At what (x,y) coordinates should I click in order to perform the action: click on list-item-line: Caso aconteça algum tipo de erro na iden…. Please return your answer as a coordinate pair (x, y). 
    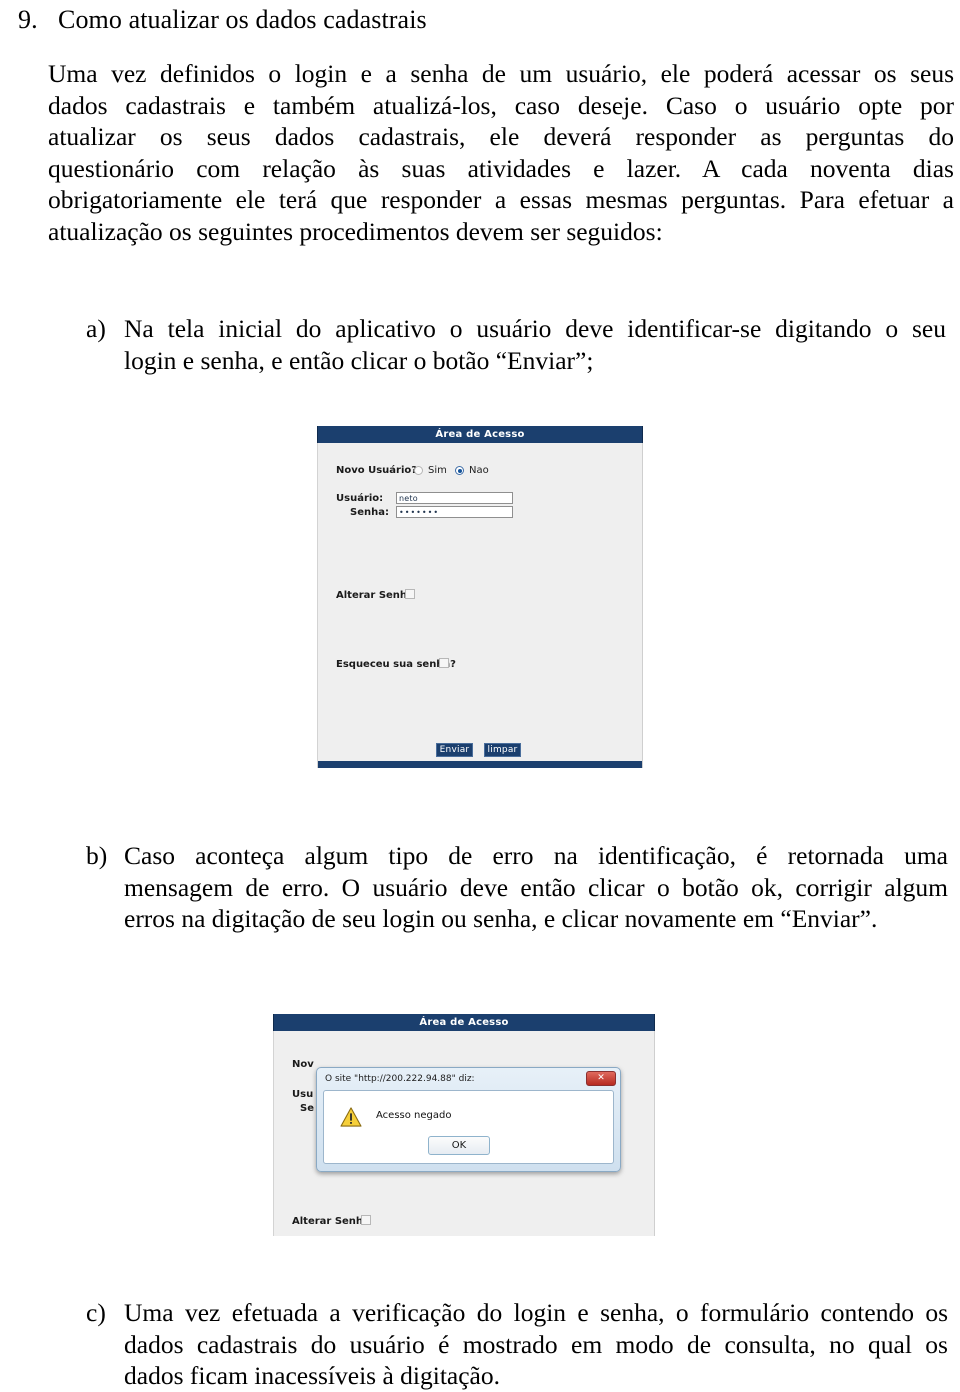
    Looking at the image, I should click on (536, 855).